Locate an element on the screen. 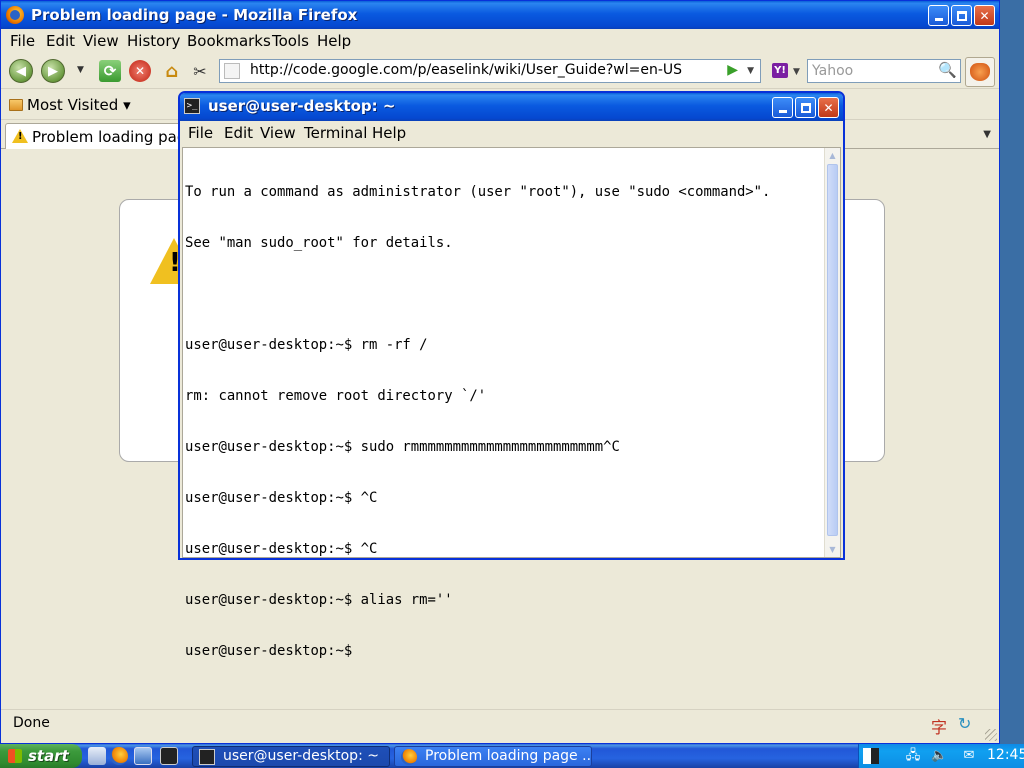 The image size is (1024, 768). home-icon: ⌂ is located at coordinates (172, 71).